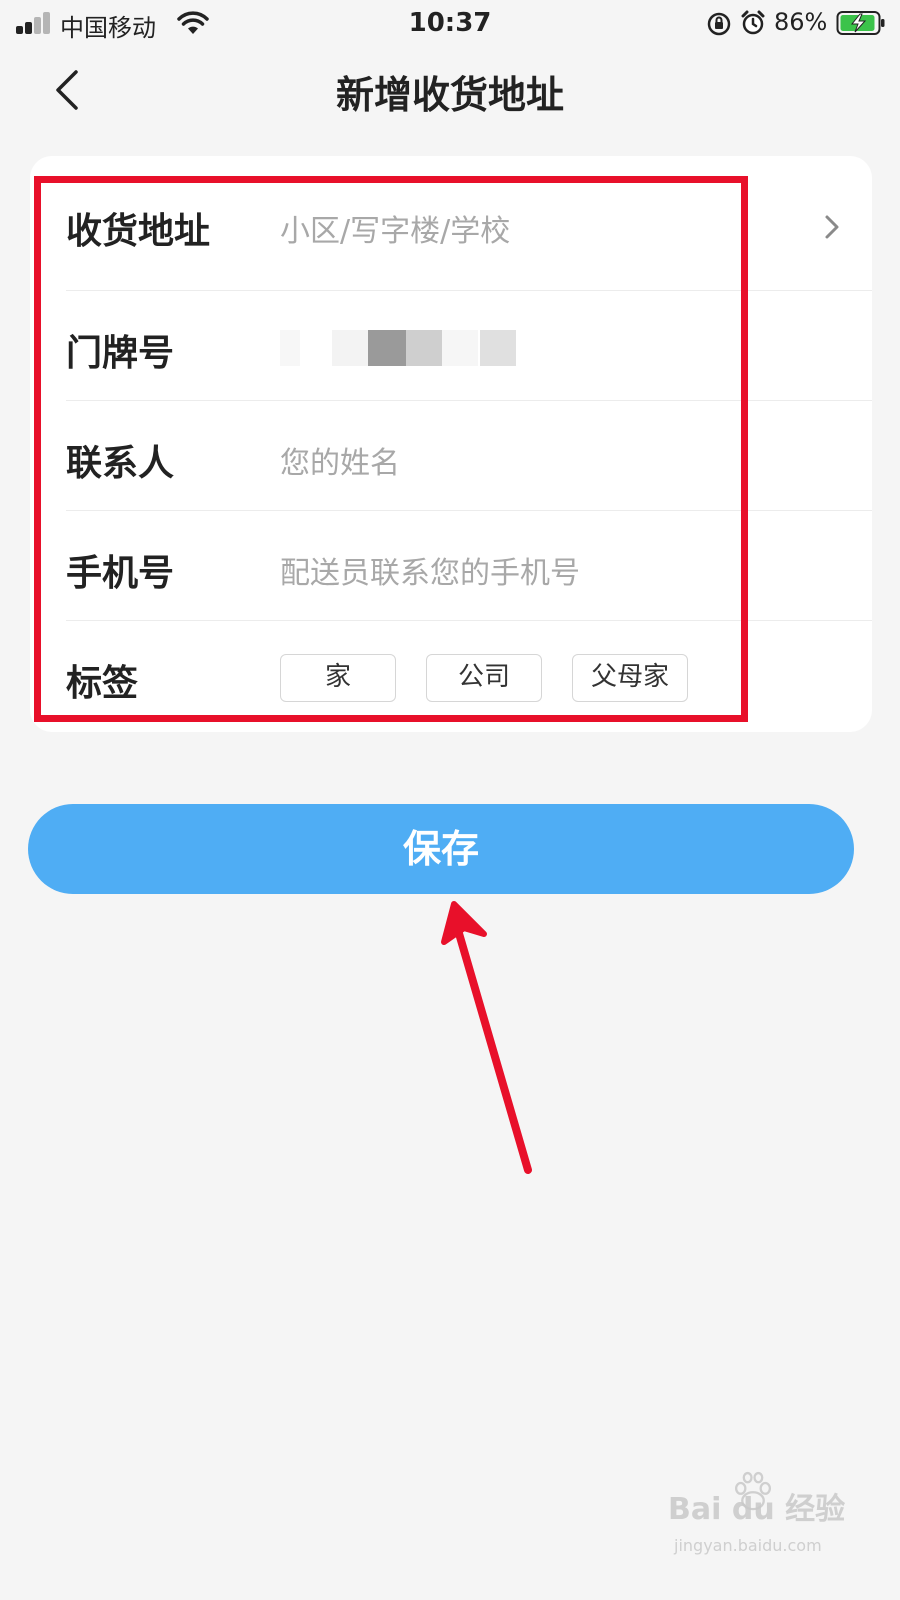 Image resolution: width=900 pixels, height=1600 pixels. What do you see at coordinates (719, 24) in the screenshot?
I see `rotation-lock-icon` at bounding box center [719, 24].